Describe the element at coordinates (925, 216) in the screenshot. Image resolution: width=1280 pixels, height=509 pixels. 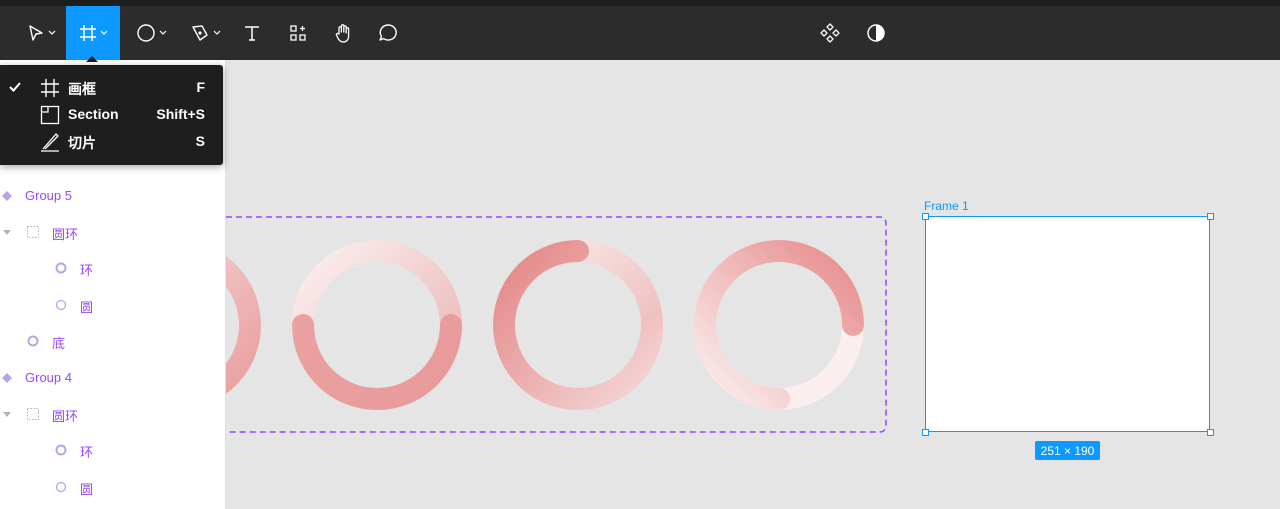
I see `resize-handle-top-left` at that location.